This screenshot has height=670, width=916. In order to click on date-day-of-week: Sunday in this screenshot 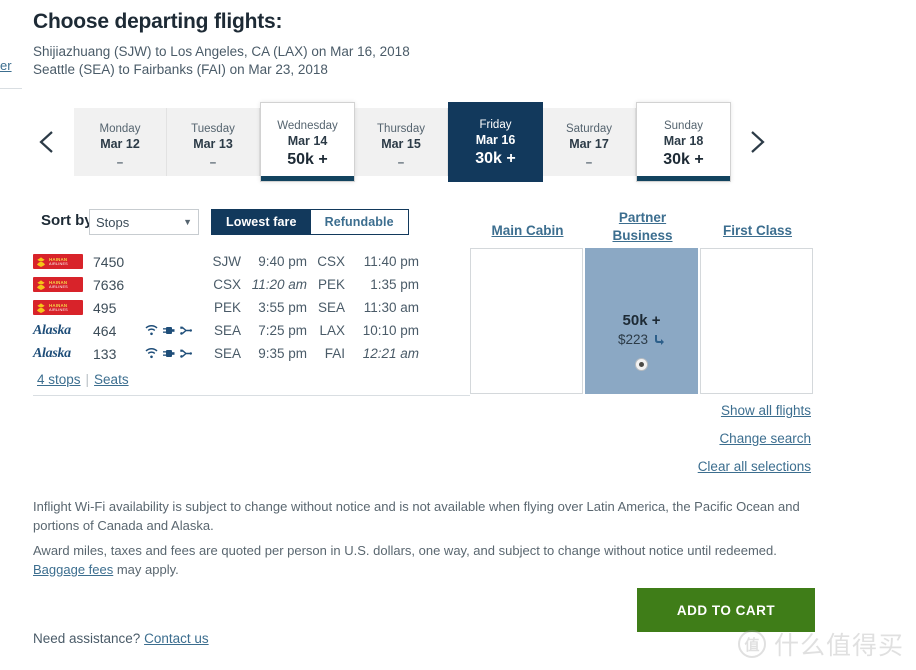, I will do `click(683, 126)`.